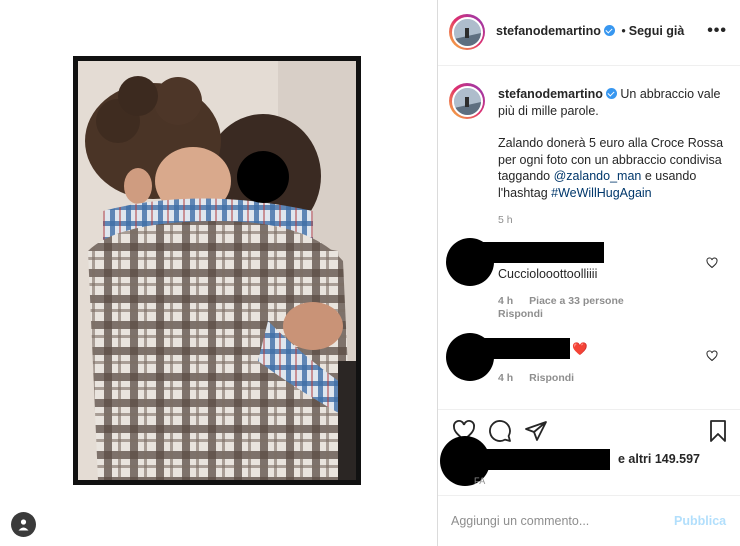 The image size is (740, 546). I want to click on save-bookmark-icon, so click(718, 431).